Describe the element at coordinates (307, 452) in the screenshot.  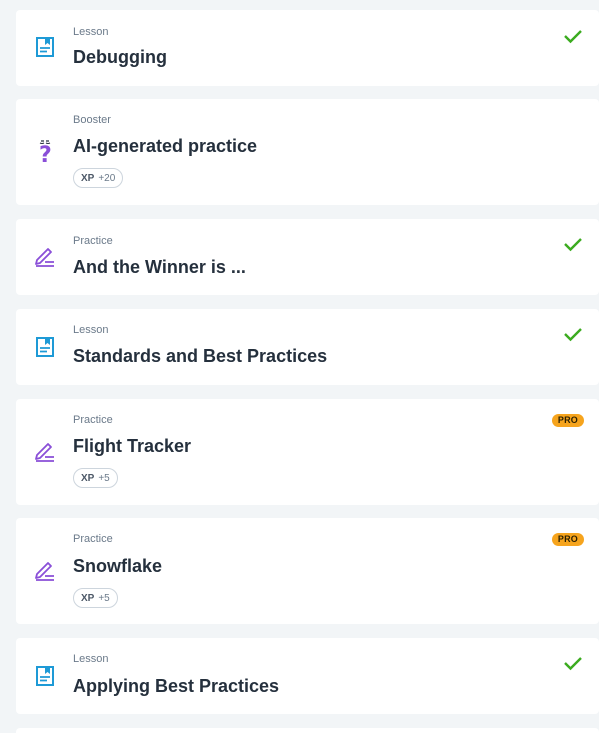
I see `list-item-flight-tracker: Practice Flight Tracker PRO XP +5` at that location.